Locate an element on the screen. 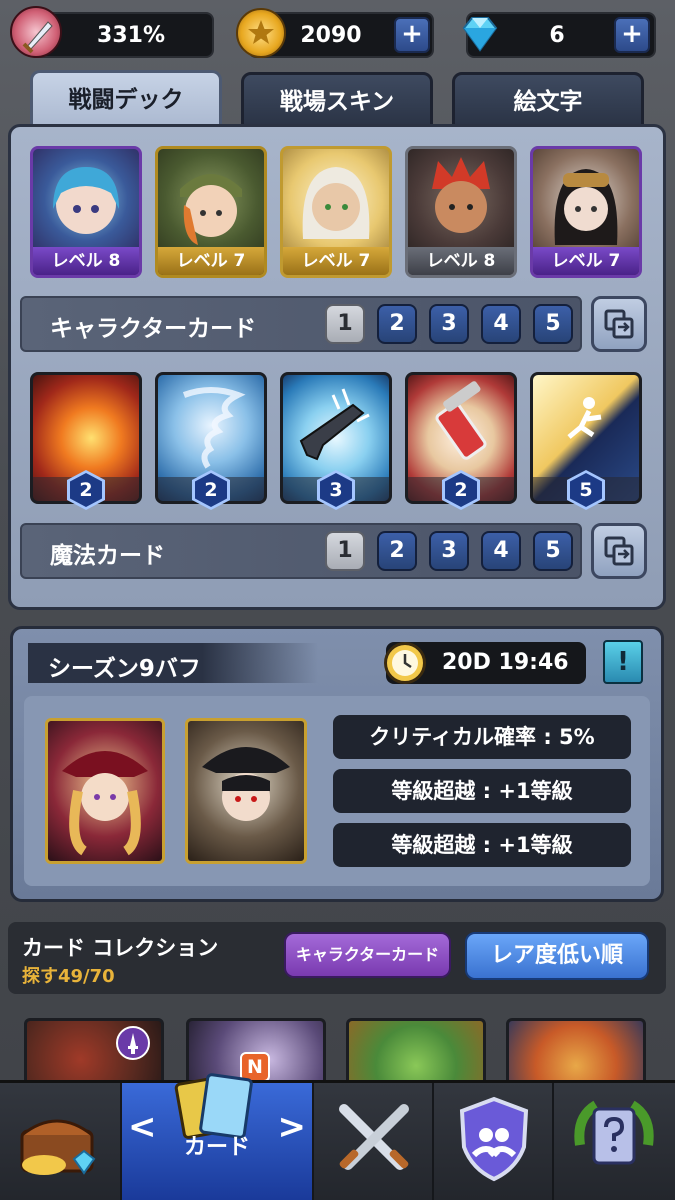  season-title: シーズン9バフ is located at coordinates (124, 669).